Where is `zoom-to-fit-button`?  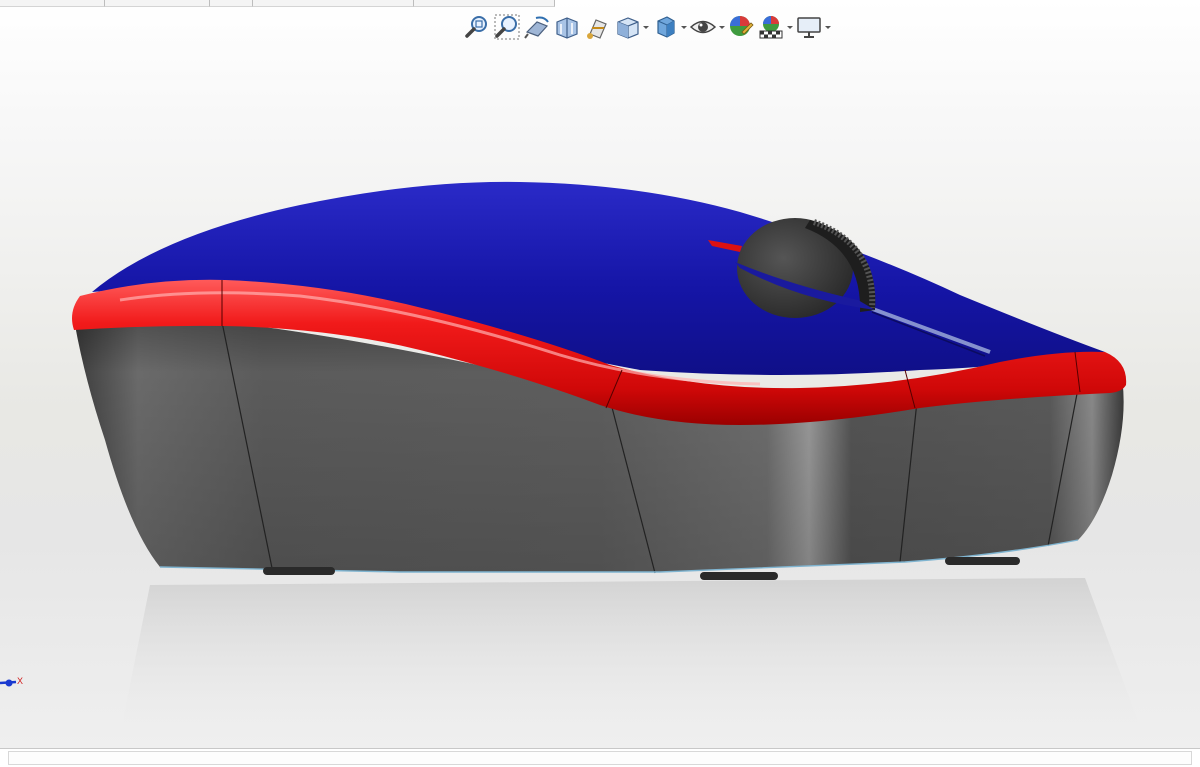 zoom-to-fit-button is located at coordinates (477, 27).